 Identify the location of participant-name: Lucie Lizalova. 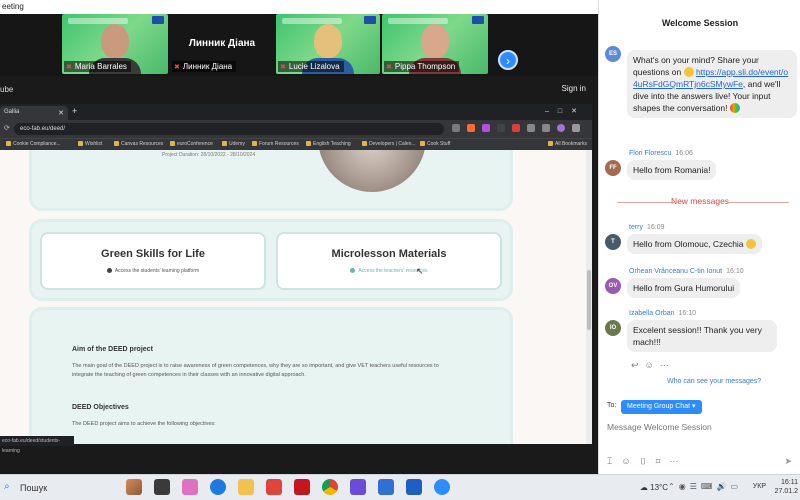
(314, 66).